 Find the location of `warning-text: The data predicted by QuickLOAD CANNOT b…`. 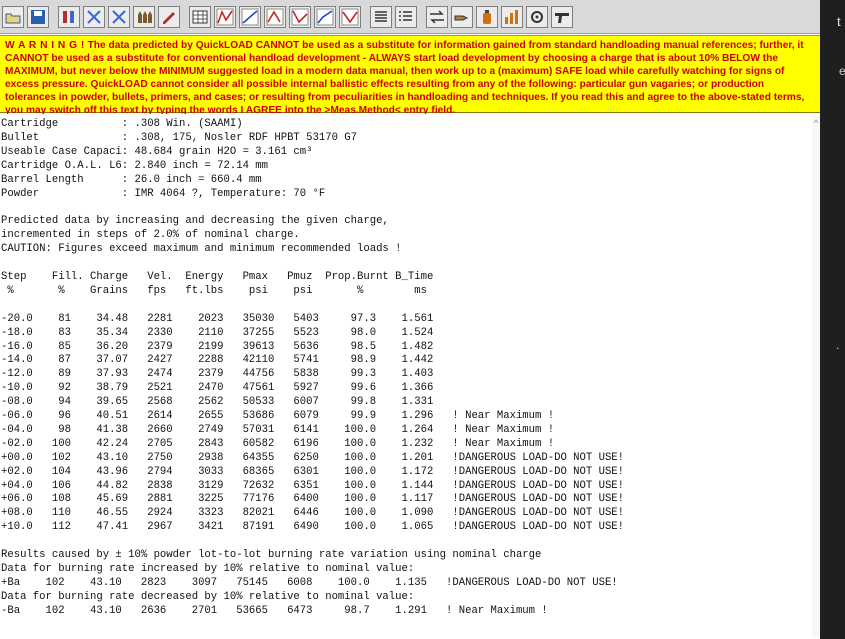

warning-text: The data predicted by QuickLOAD CANNOT b… is located at coordinates (405, 78).